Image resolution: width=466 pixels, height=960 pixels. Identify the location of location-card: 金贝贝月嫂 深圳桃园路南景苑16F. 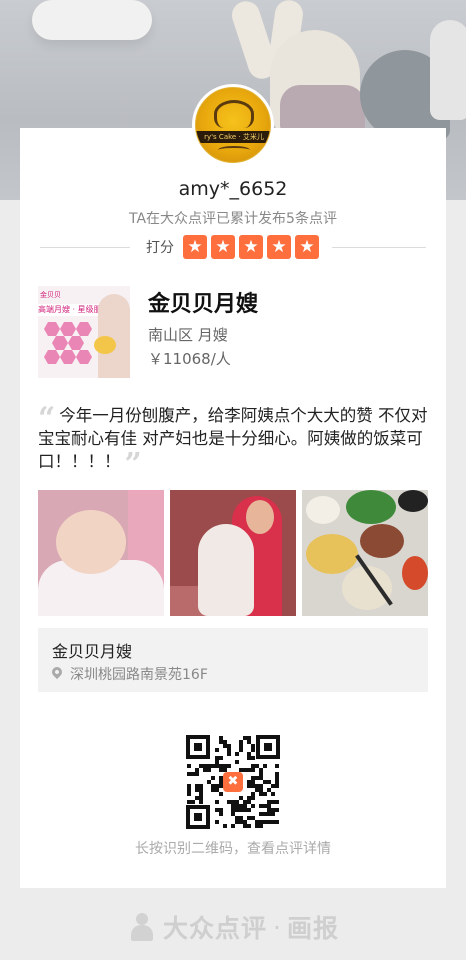
(233, 660).